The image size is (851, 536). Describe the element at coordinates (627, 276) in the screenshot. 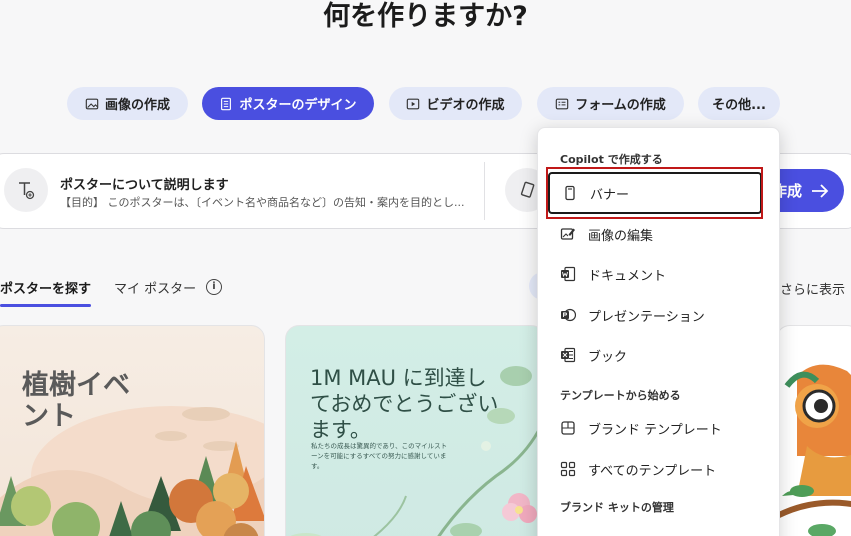

I see `menu-item-label: ドキュメント` at that location.